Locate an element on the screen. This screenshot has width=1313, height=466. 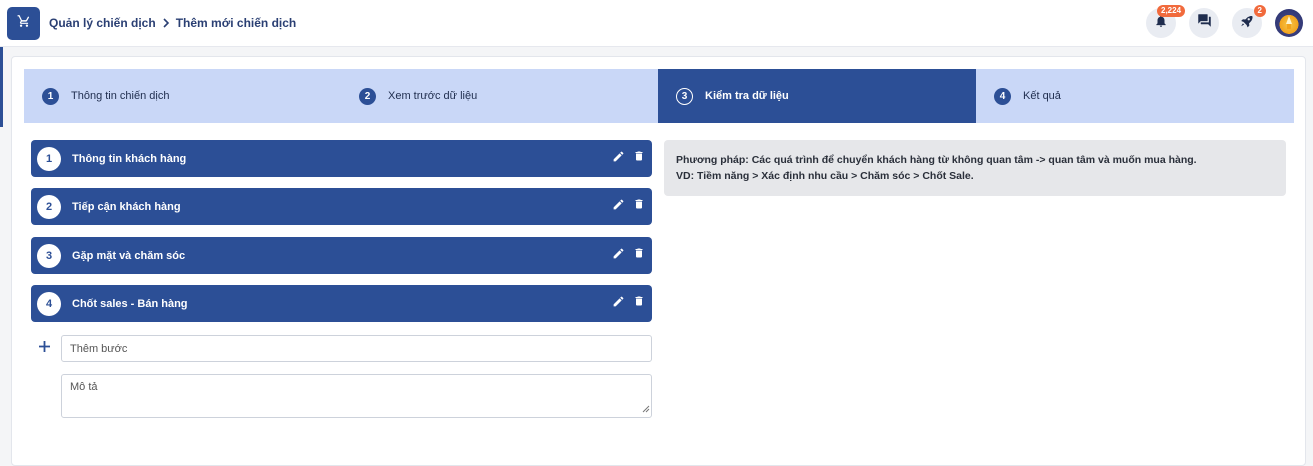
step-number: 1 is located at coordinates (50, 96).